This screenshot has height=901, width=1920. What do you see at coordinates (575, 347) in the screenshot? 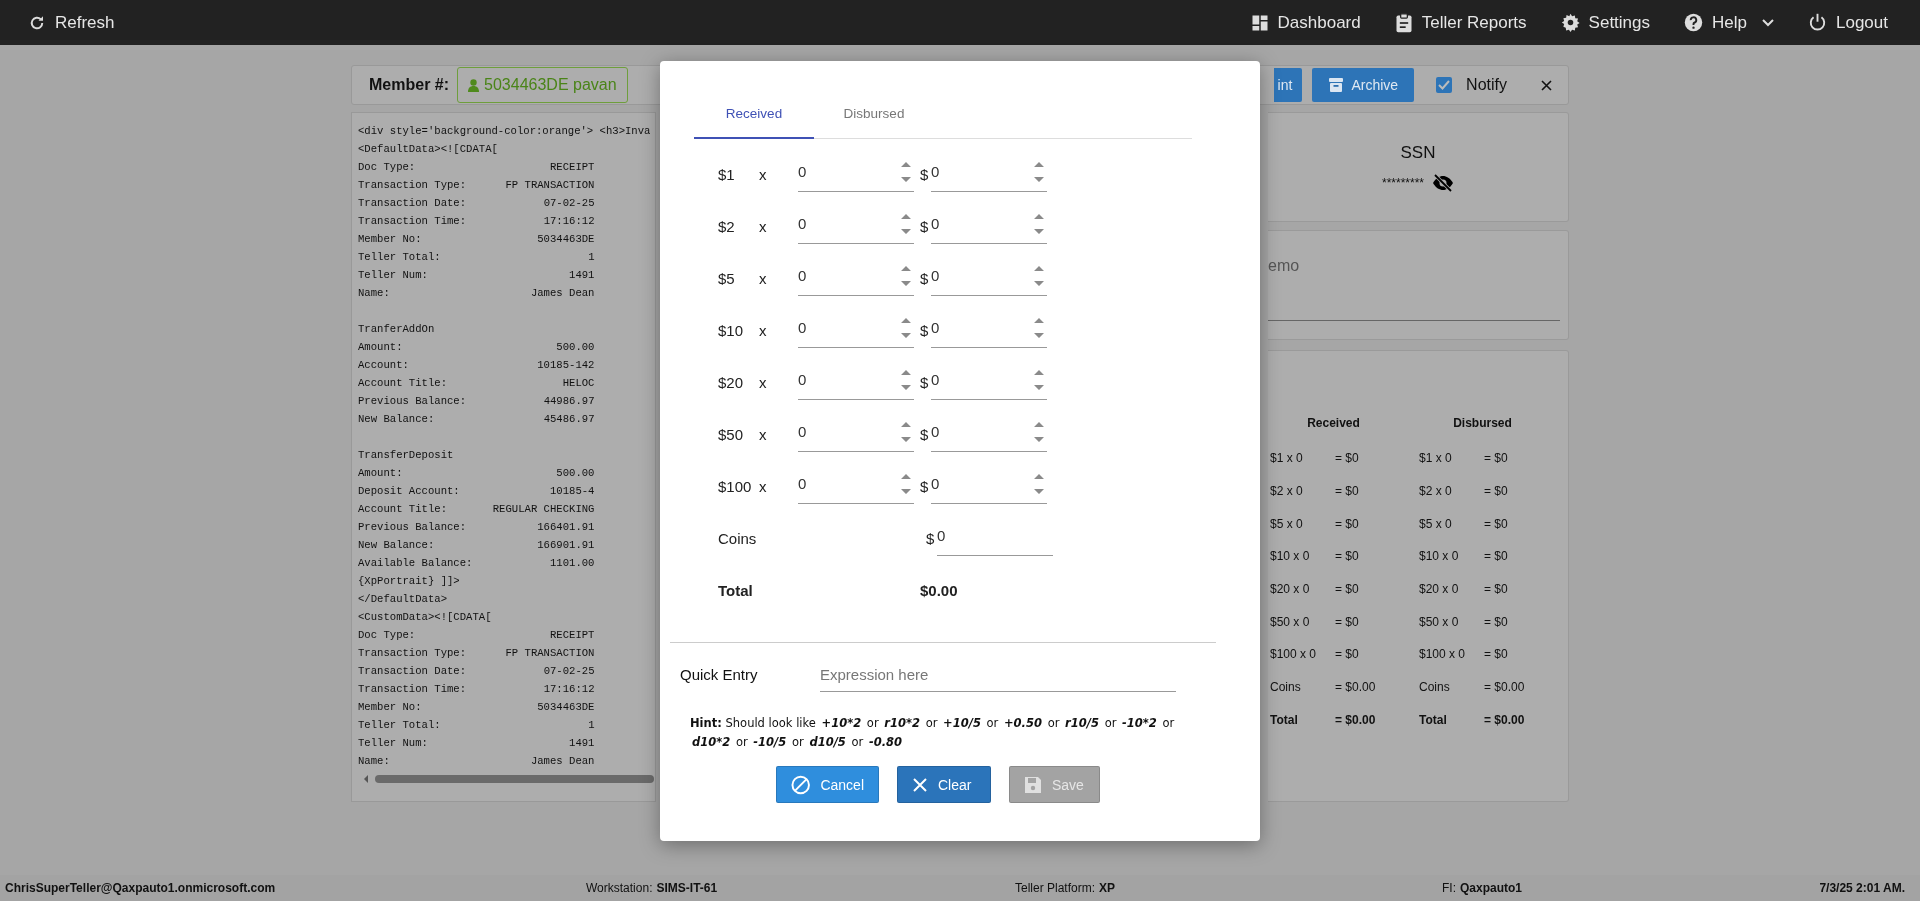
I see `receipt-value: 500.00` at bounding box center [575, 347].